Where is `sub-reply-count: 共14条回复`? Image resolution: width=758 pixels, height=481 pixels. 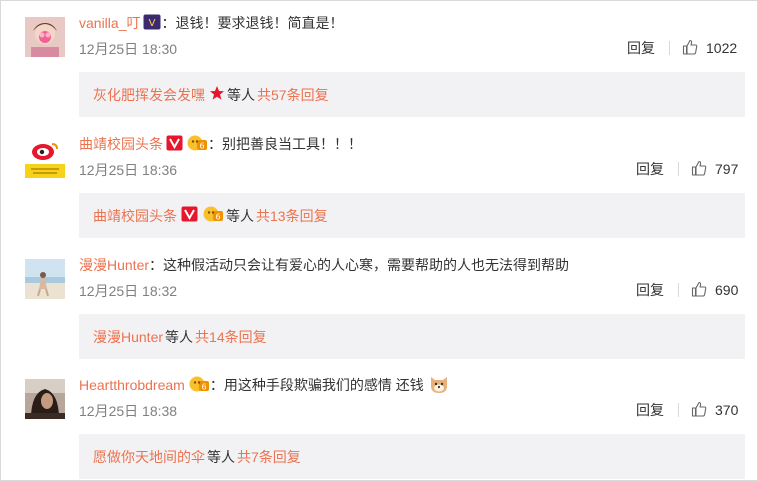 sub-reply-count: 共14条回复 is located at coordinates (231, 337).